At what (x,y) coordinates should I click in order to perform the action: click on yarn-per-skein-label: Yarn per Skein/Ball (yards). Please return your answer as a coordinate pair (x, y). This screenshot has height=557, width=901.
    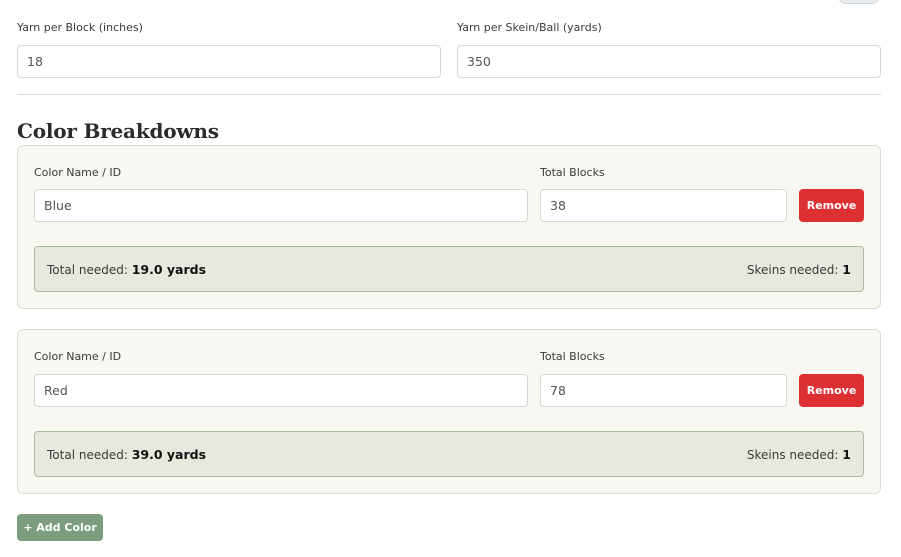
    Looking at the image, I should click on (529, 27).